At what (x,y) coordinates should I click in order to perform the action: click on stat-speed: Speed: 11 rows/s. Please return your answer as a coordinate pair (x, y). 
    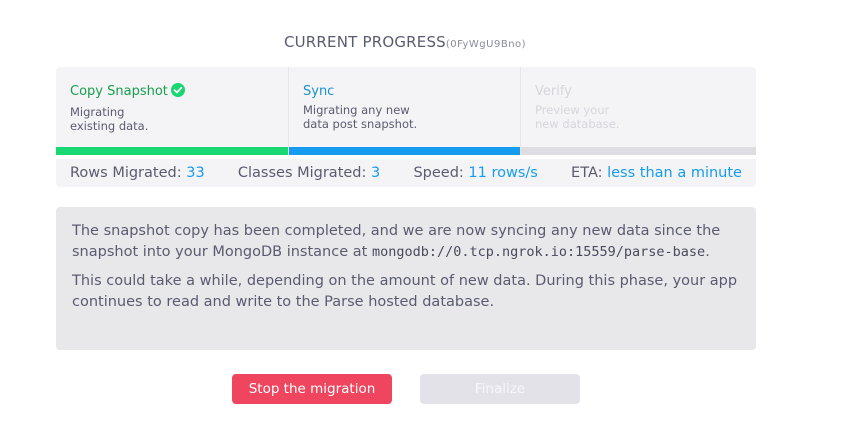
    Looking at the image, I should click on (475, 173).